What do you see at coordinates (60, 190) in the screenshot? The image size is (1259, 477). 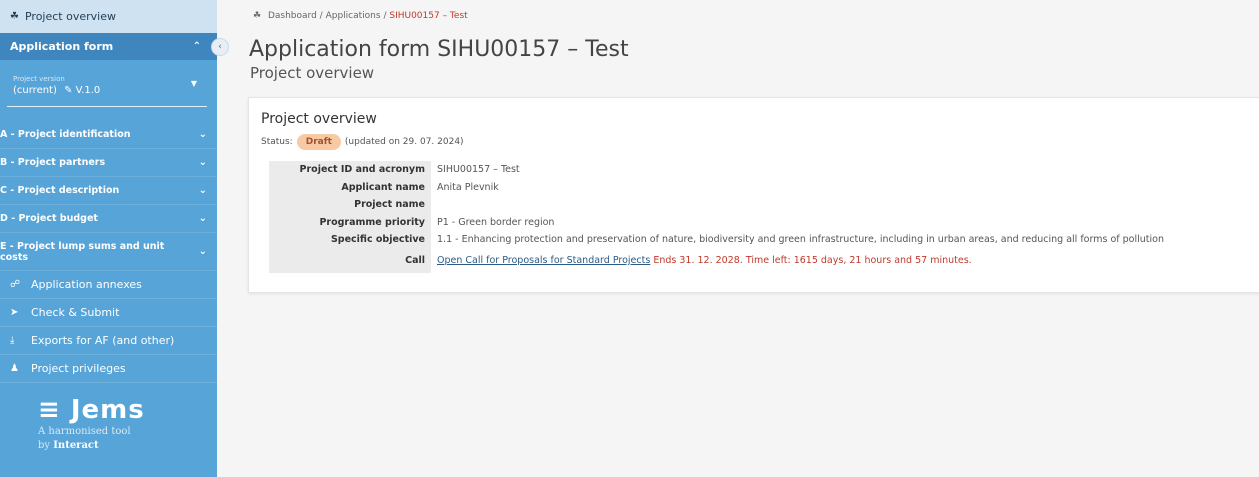 I see `sidebar-item-label: C - Project description` at bounding box center [60, 190].